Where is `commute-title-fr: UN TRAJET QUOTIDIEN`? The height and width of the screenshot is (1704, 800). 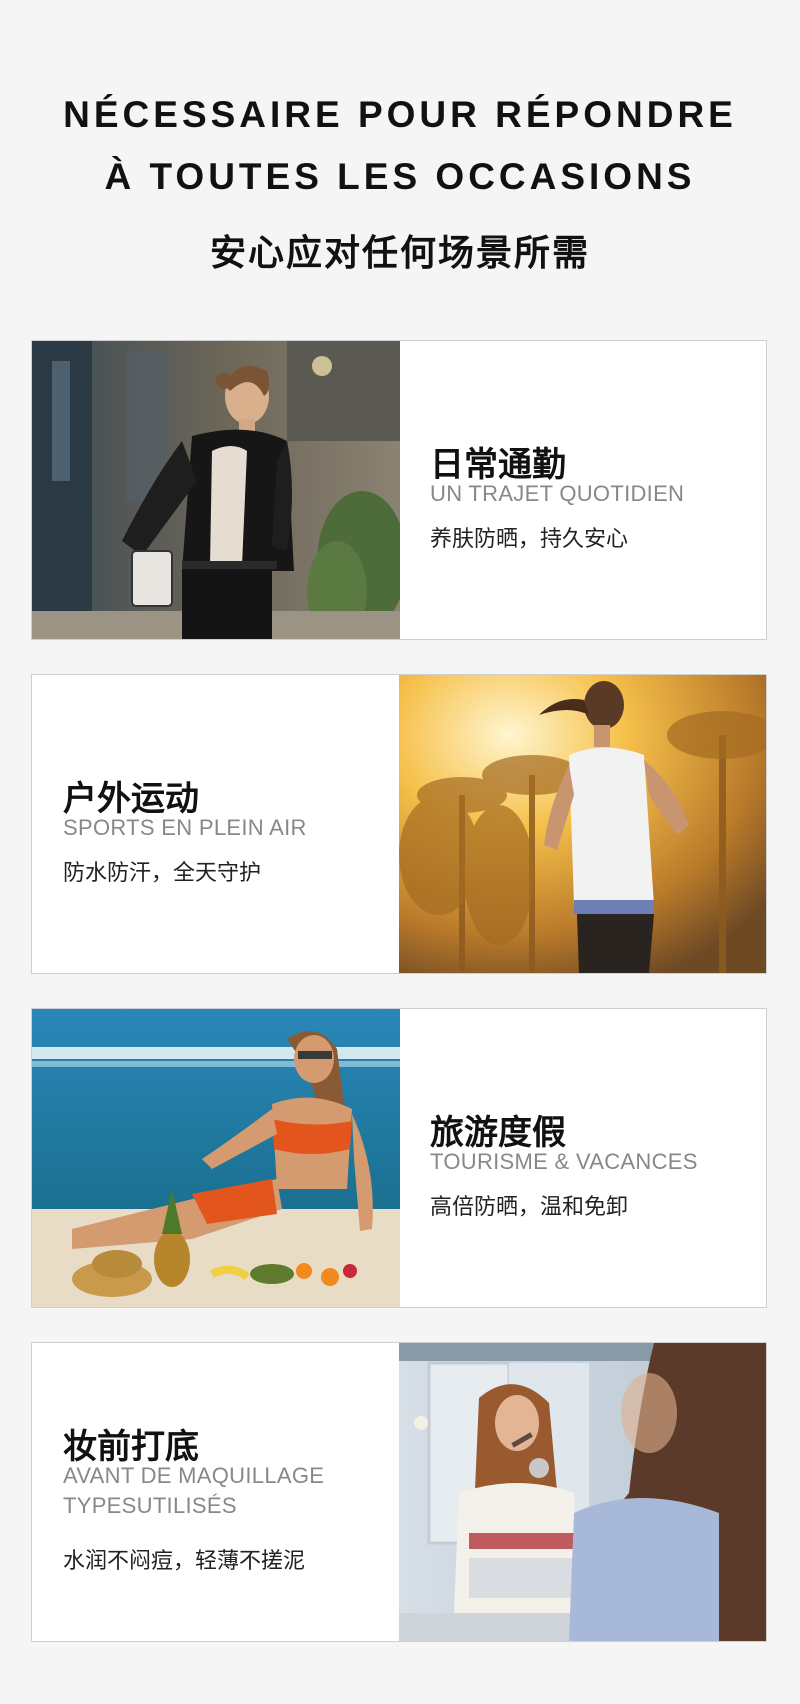
commute-title-fr: UN TRAJET QUOTIDIEN is located at coordinates (557, 493).